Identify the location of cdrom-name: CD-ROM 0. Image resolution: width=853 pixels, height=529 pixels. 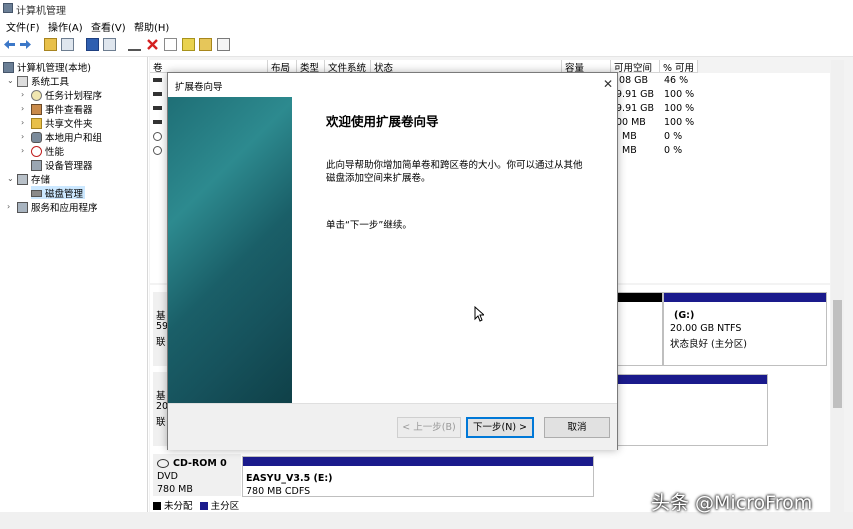
(200, 463).